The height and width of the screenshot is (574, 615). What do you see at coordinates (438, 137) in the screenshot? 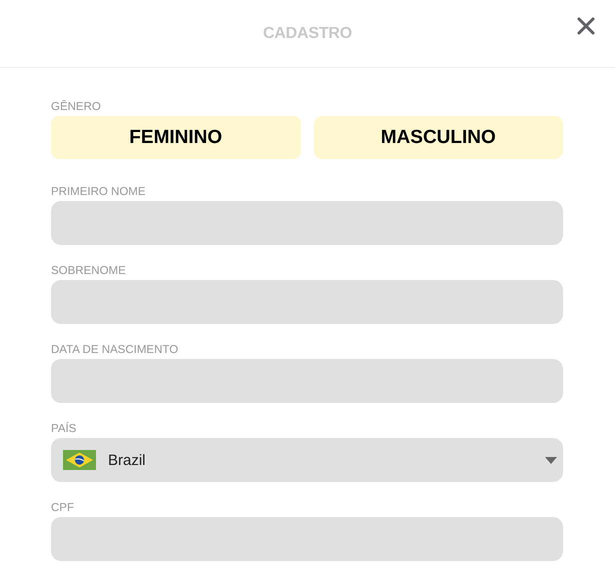
I see `gender-button: MASCULINO` at bounding box center [438, 137].